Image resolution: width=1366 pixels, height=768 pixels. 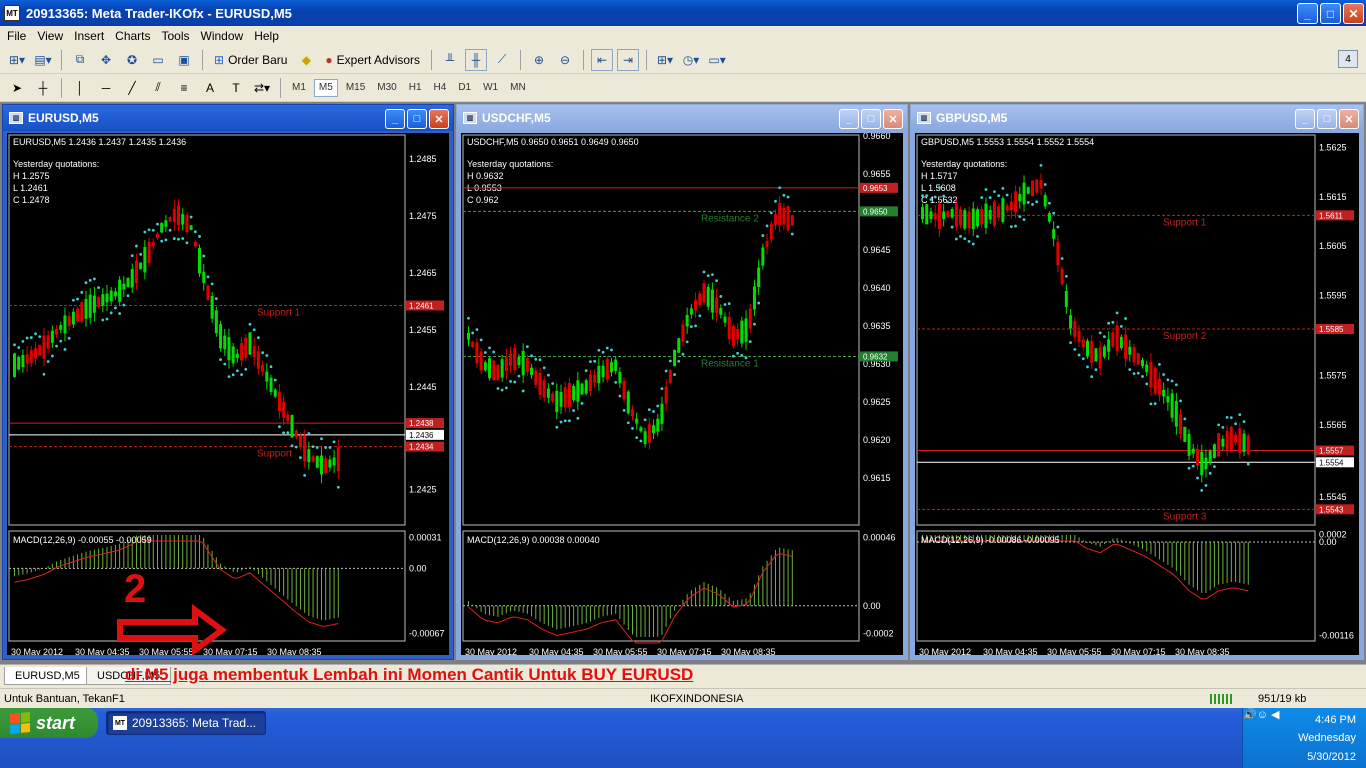 I want to click on close-button: ✕, so click(x=1353, y=13).